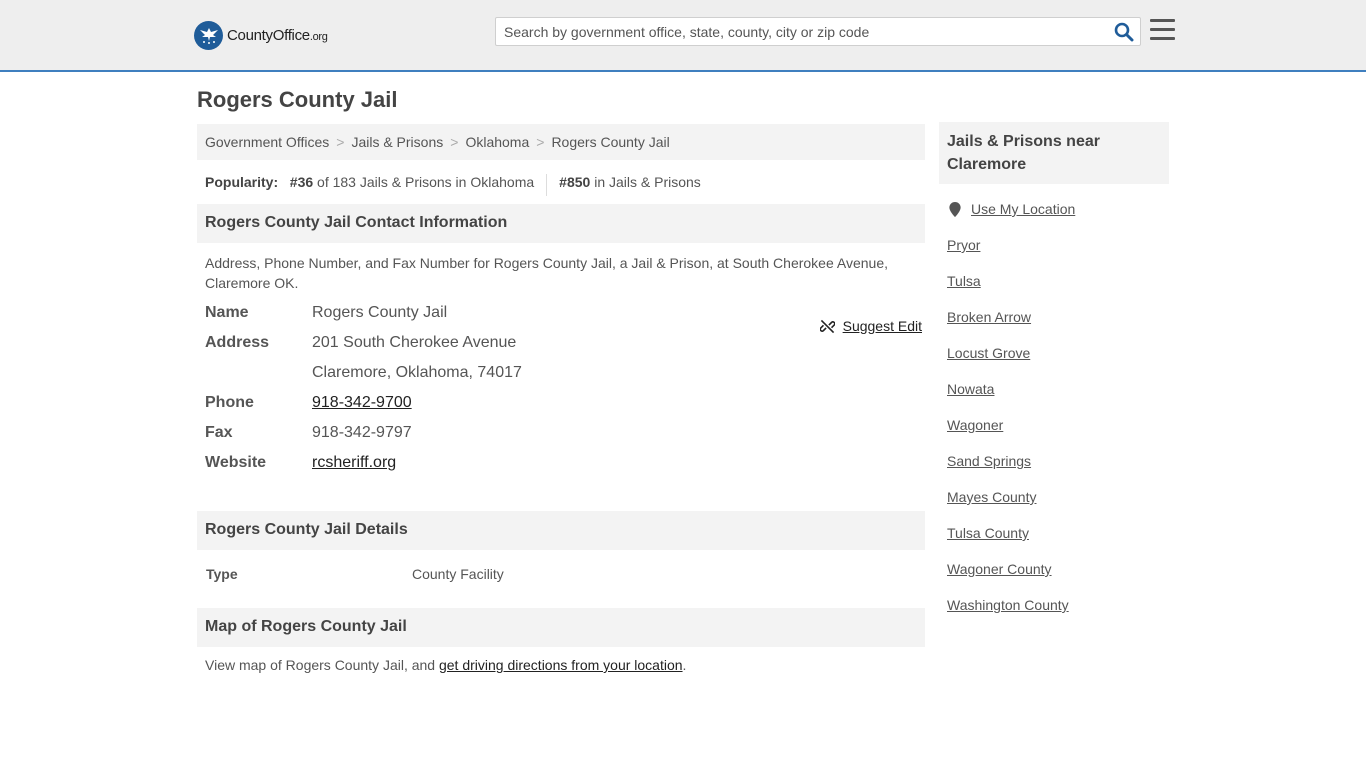 The height and width of the screenshot is (768, 1366). I want to click on search-icon, so click(1124, 32).